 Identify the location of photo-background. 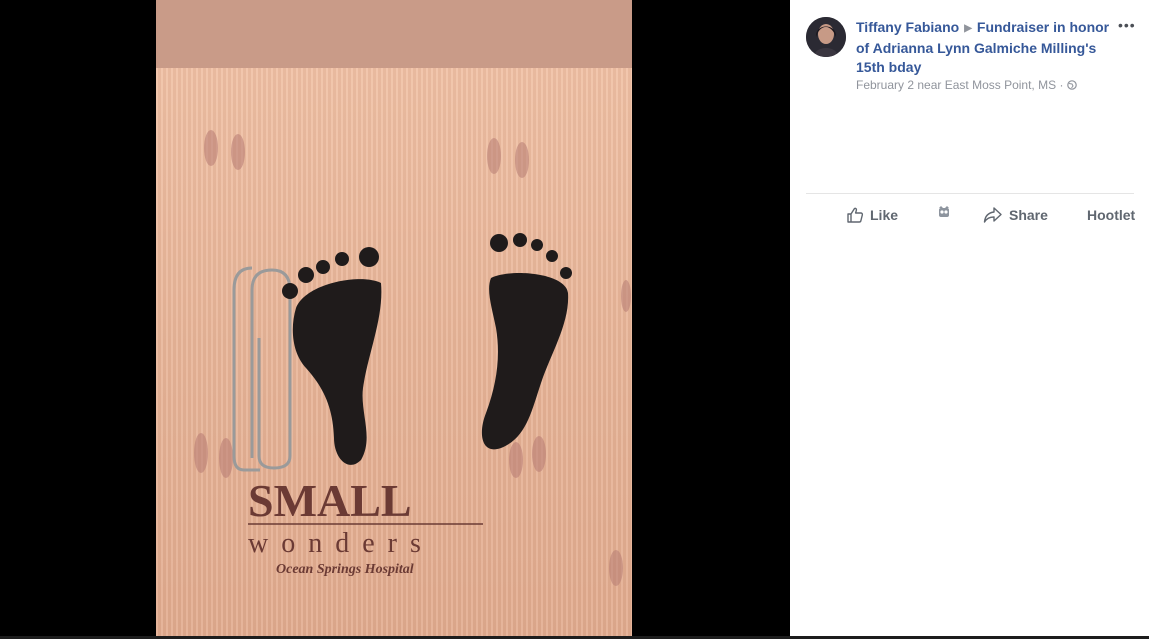
(394, 36).